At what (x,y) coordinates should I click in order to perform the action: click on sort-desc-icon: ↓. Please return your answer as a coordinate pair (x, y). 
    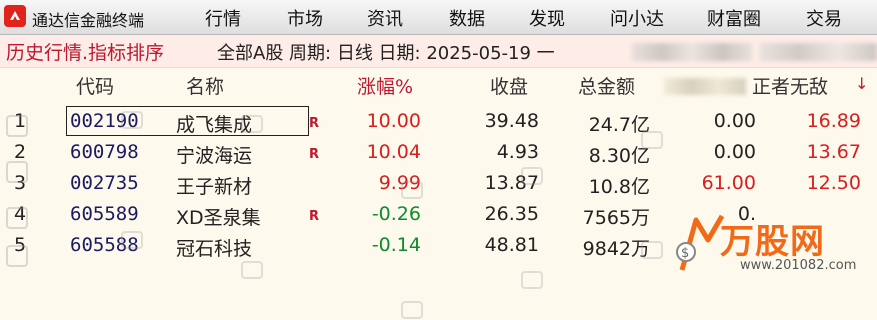
    Looking at the image, I should click on (861, 83).